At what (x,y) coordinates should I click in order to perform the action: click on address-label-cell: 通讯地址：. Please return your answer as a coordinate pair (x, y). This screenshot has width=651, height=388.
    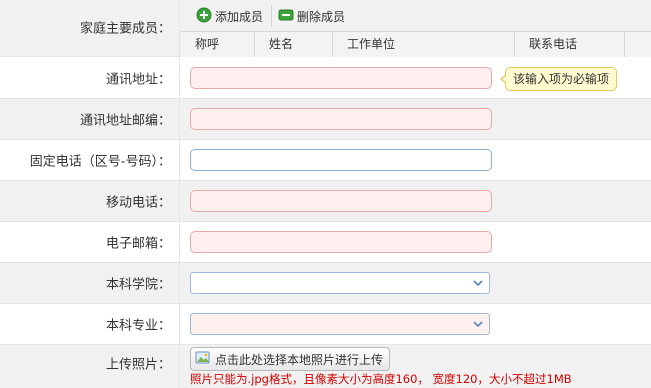
    Looking at the image, I should click on (90, 77).